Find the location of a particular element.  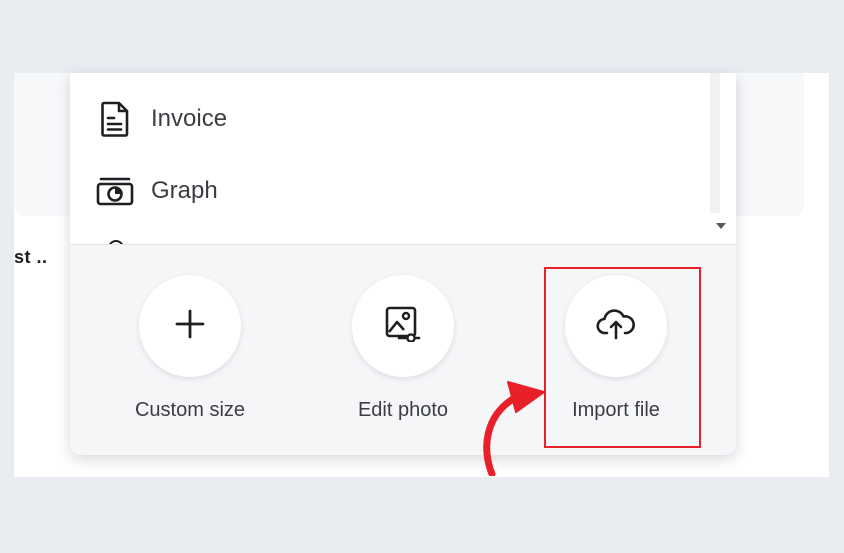

menu-item-label: Invoice is located at coordinates (189, 118).